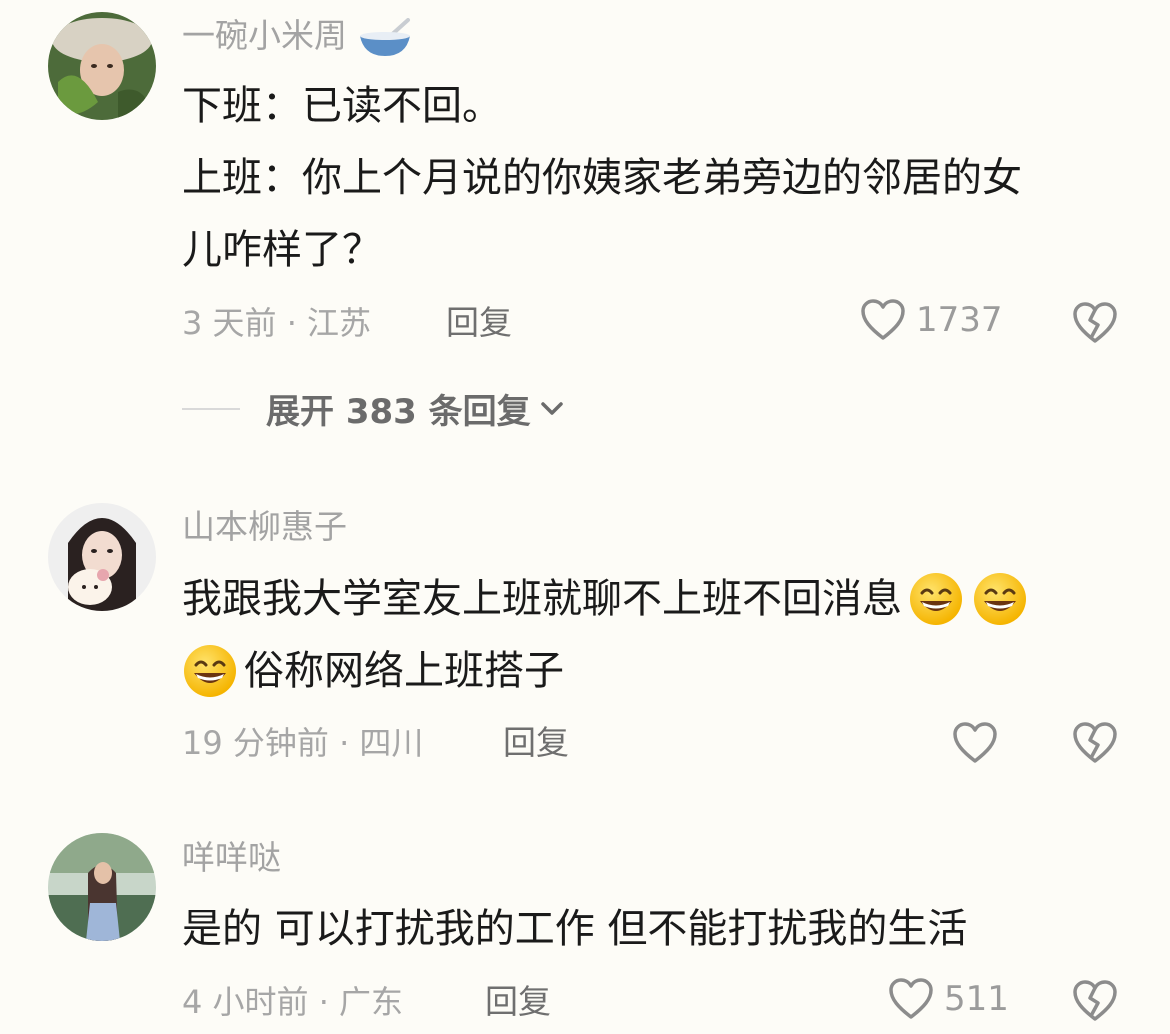 Image resolution: width=1170 pixels, height=1034 pixels. Describe the element at coordinates (231, 858) in the screenshot. I see `username: 咩咩哒` at that location.